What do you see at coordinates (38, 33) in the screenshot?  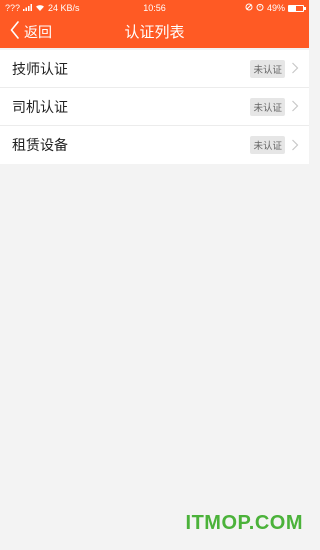 I see `back-label: 返回` at bounding box center [38, 33].